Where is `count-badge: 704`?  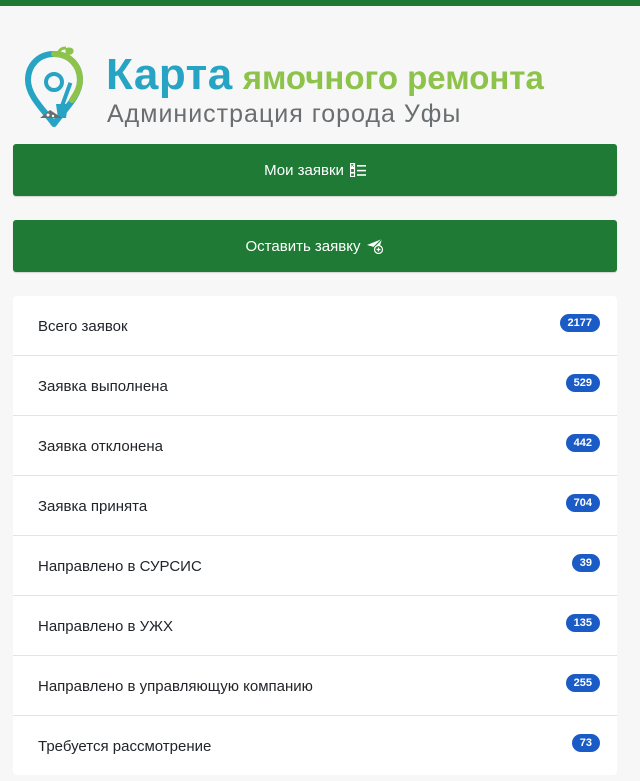 count-badge: 704 is located at coordinates (582, 503).